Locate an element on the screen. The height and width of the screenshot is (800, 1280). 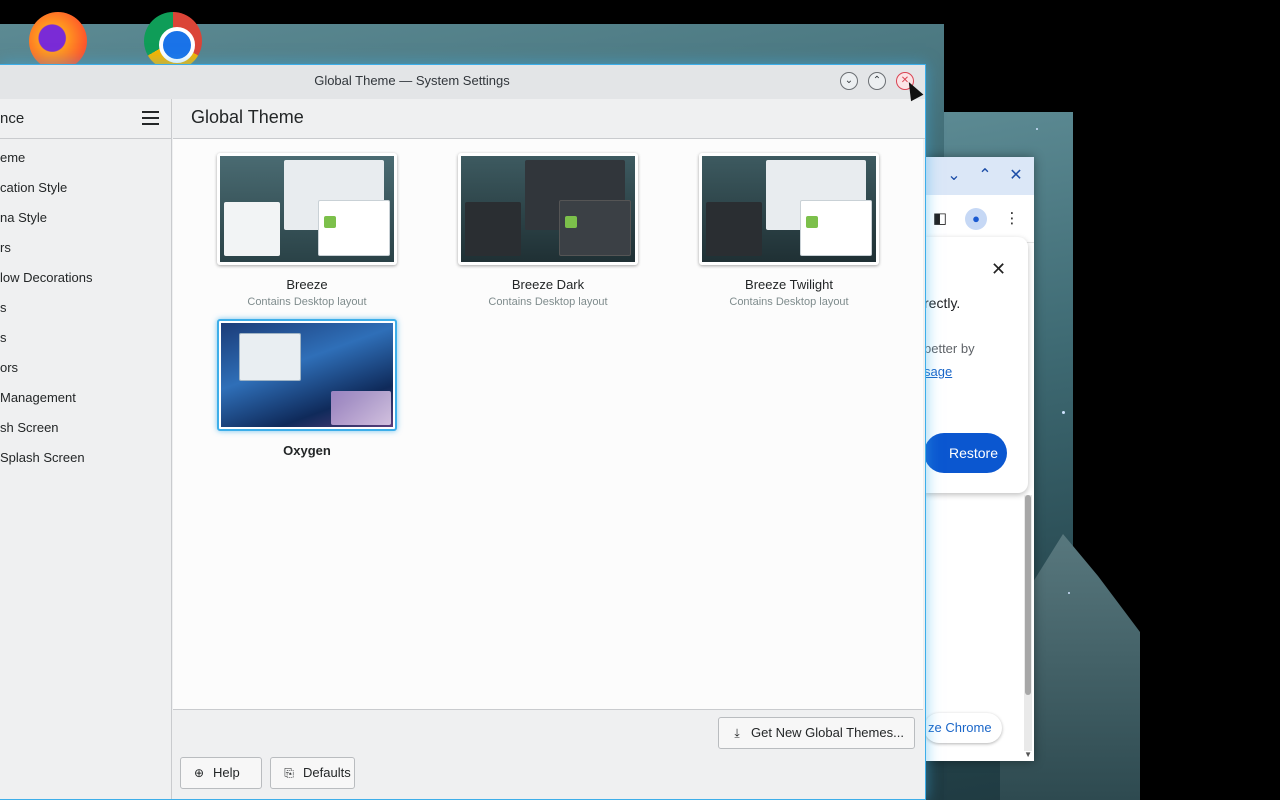
document-icon: ⎘ is located at coordinates (289, 773).